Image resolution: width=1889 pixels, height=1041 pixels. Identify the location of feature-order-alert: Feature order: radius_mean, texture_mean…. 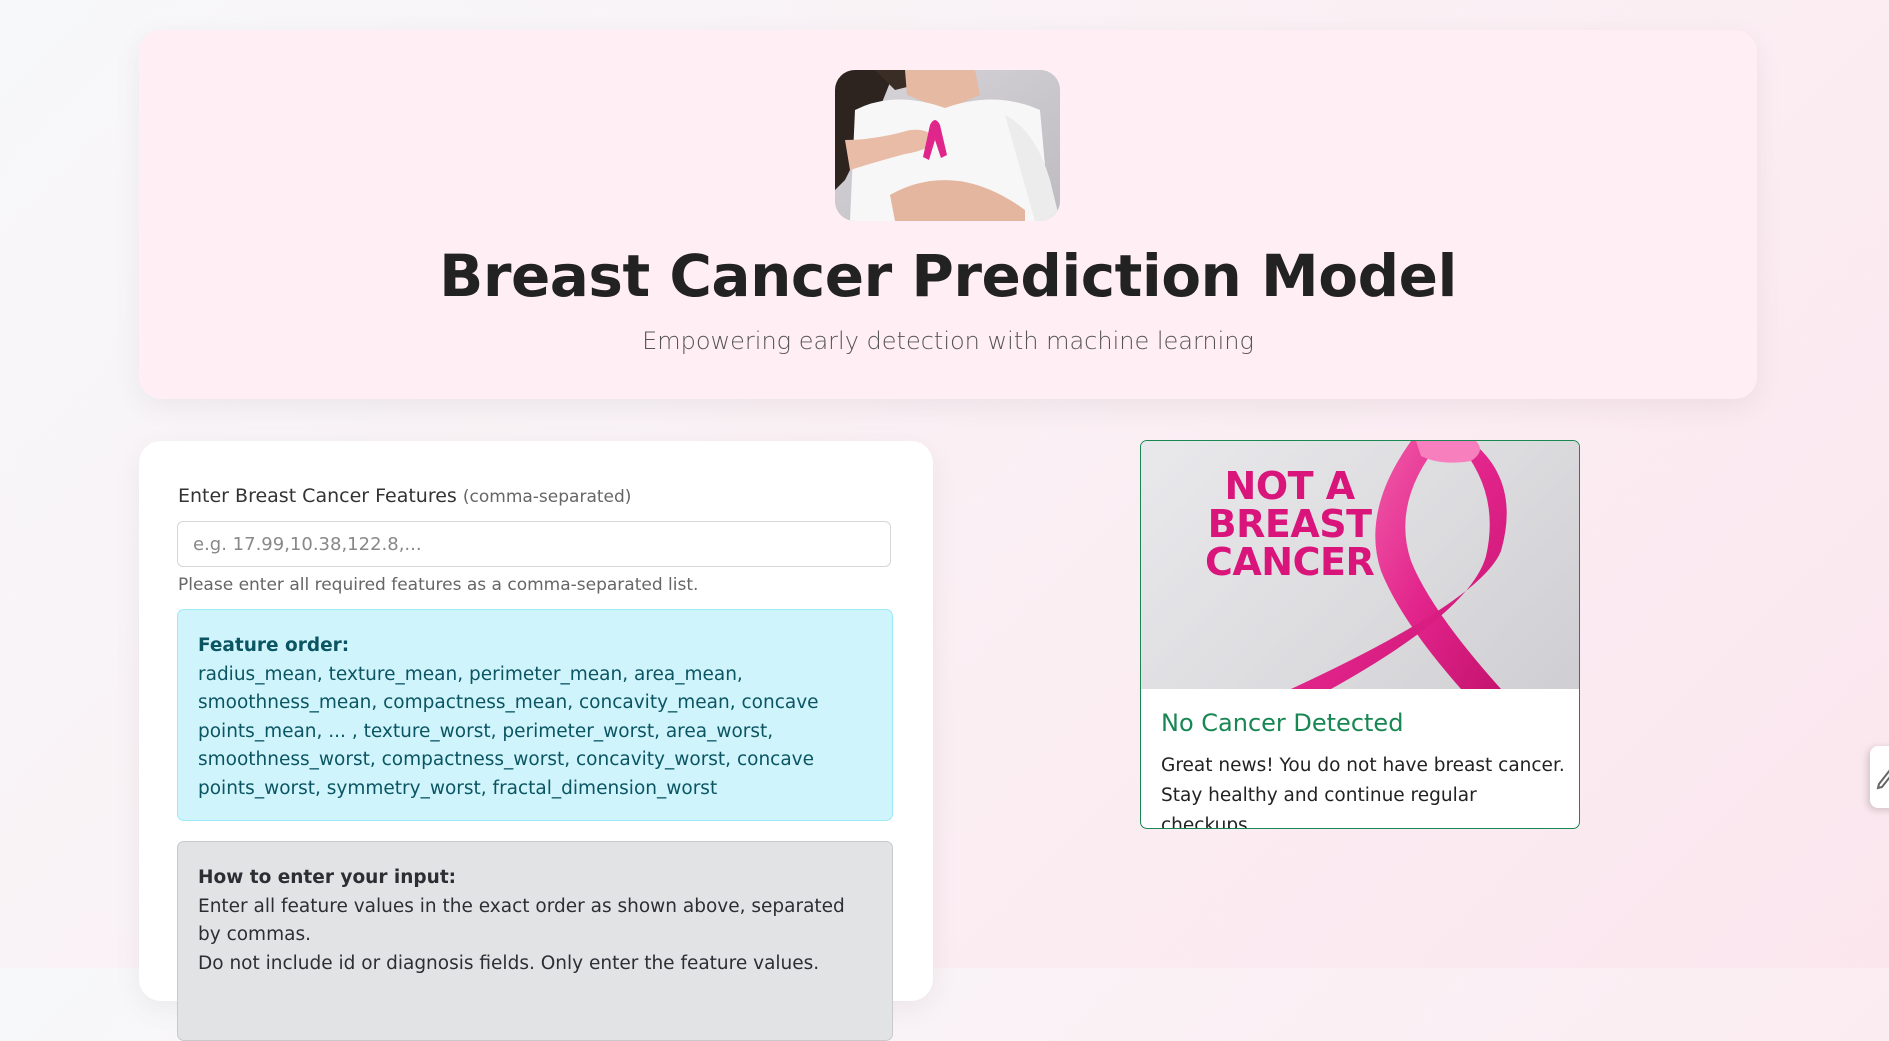
(535, 715).